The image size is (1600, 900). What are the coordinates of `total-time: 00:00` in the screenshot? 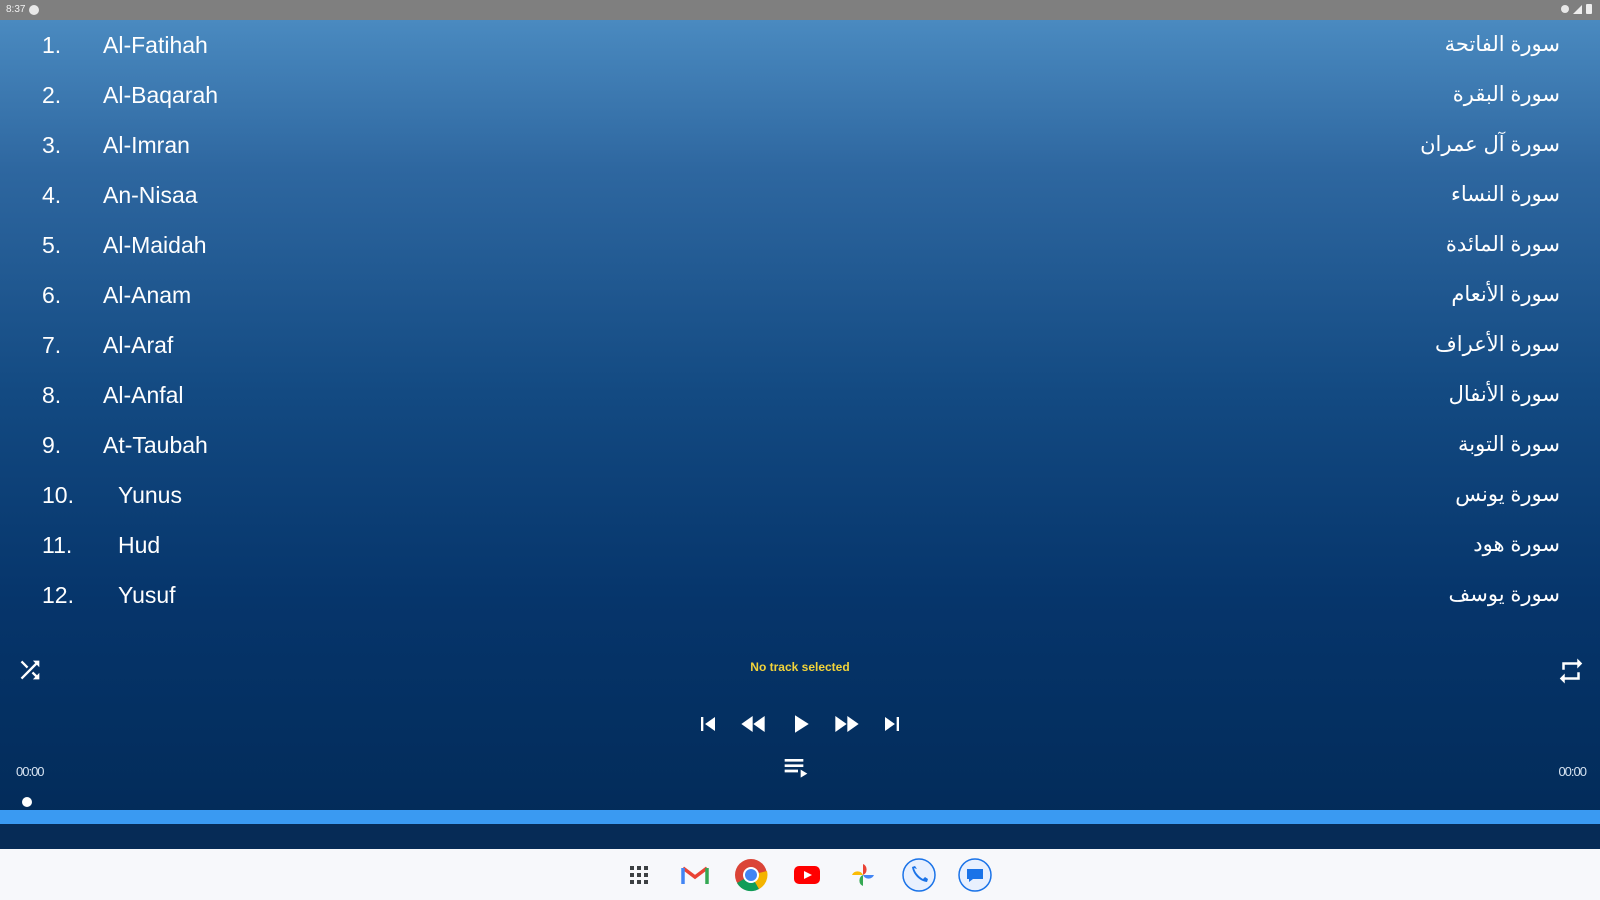 It's located at (1572, 771).